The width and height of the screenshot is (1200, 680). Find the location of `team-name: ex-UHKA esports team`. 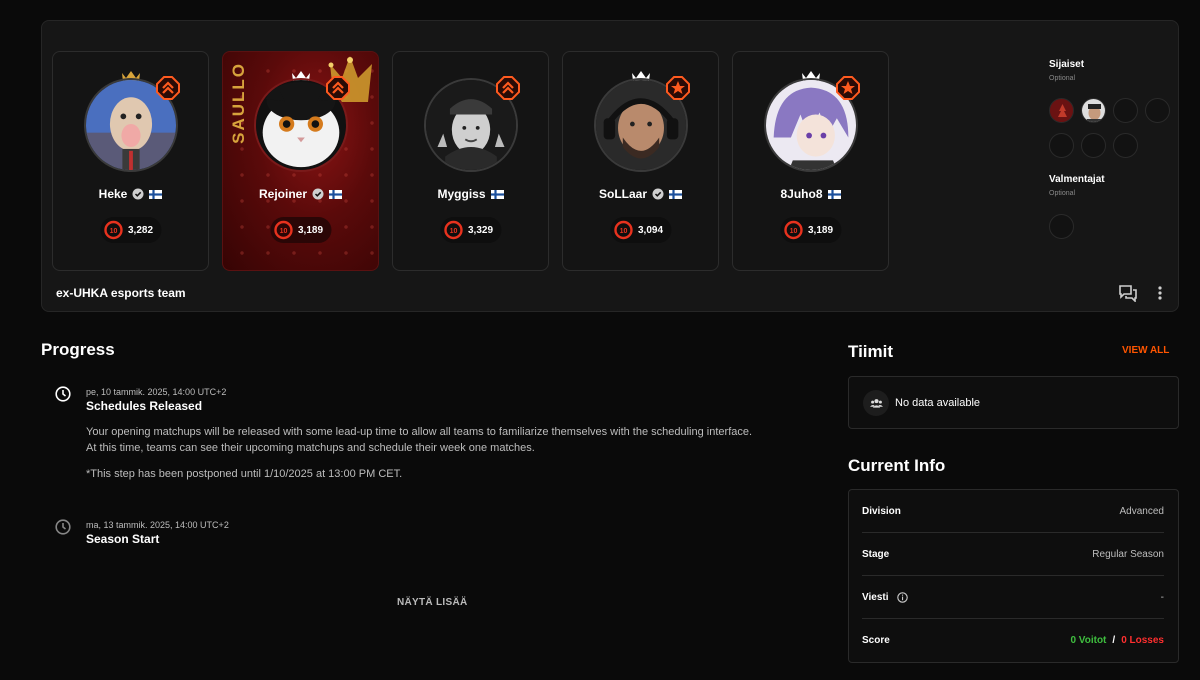

team-name: ex-UHKA esports team is located at coordinates (121, 293).